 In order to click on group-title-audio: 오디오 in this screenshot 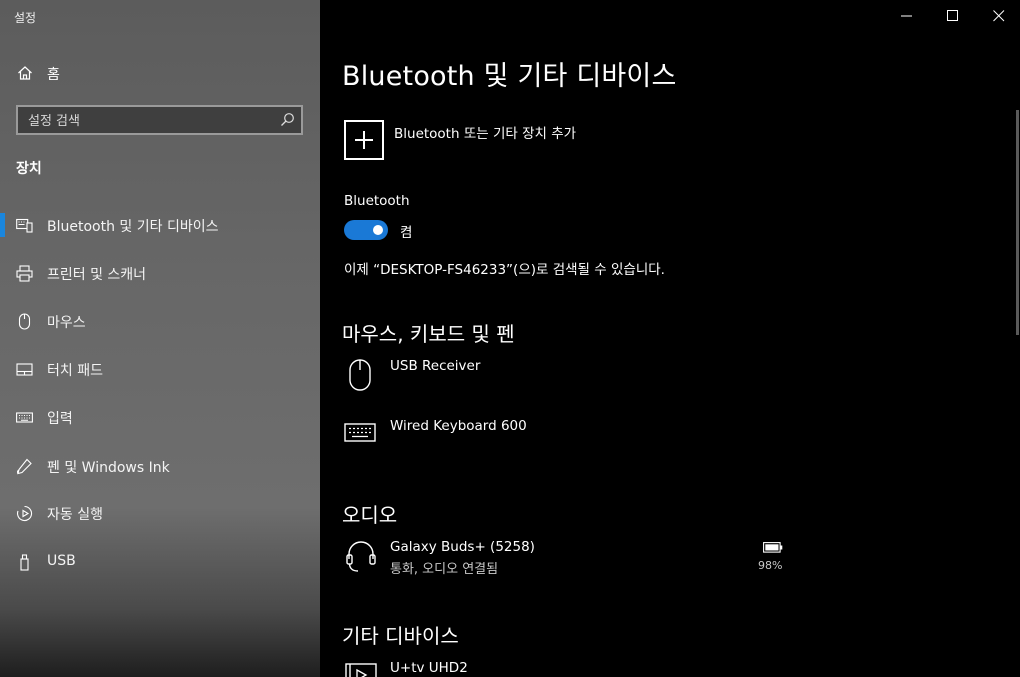, I will do `click(370, 515)`.